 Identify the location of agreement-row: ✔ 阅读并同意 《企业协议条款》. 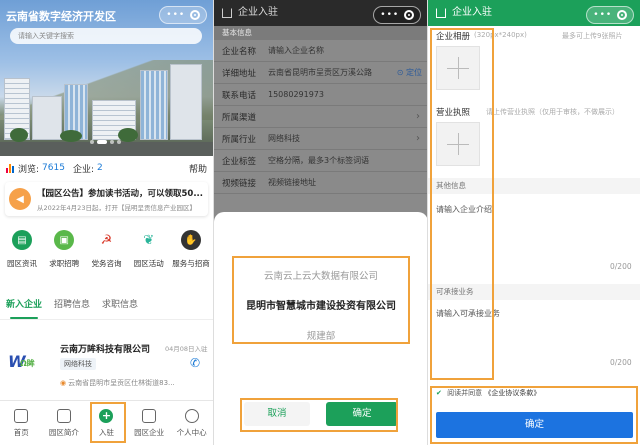
(488, 393).